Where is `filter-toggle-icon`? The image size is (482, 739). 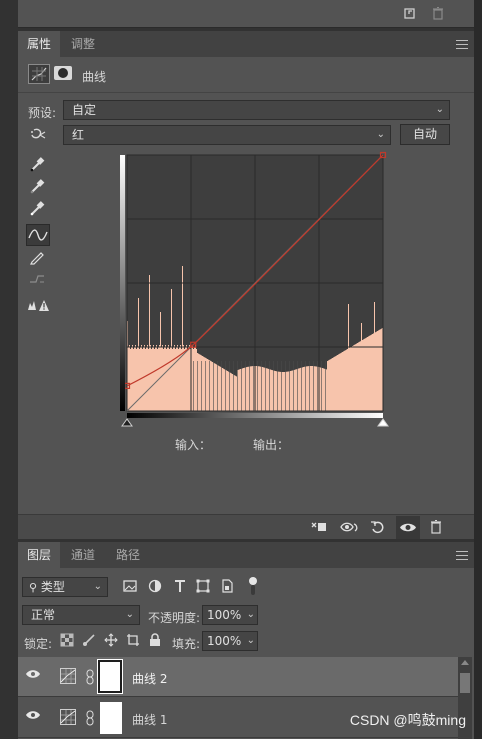
filter-toggle-icon is located at coordinates (253, 586).